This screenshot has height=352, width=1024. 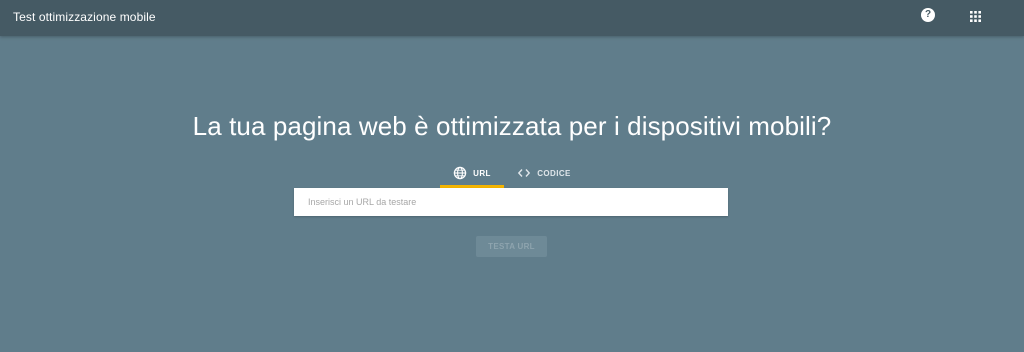 What do you see at coordinates (482, 173) in the screenshot?
I see `tab-url-label: URL` at bounding box center [482, 173].